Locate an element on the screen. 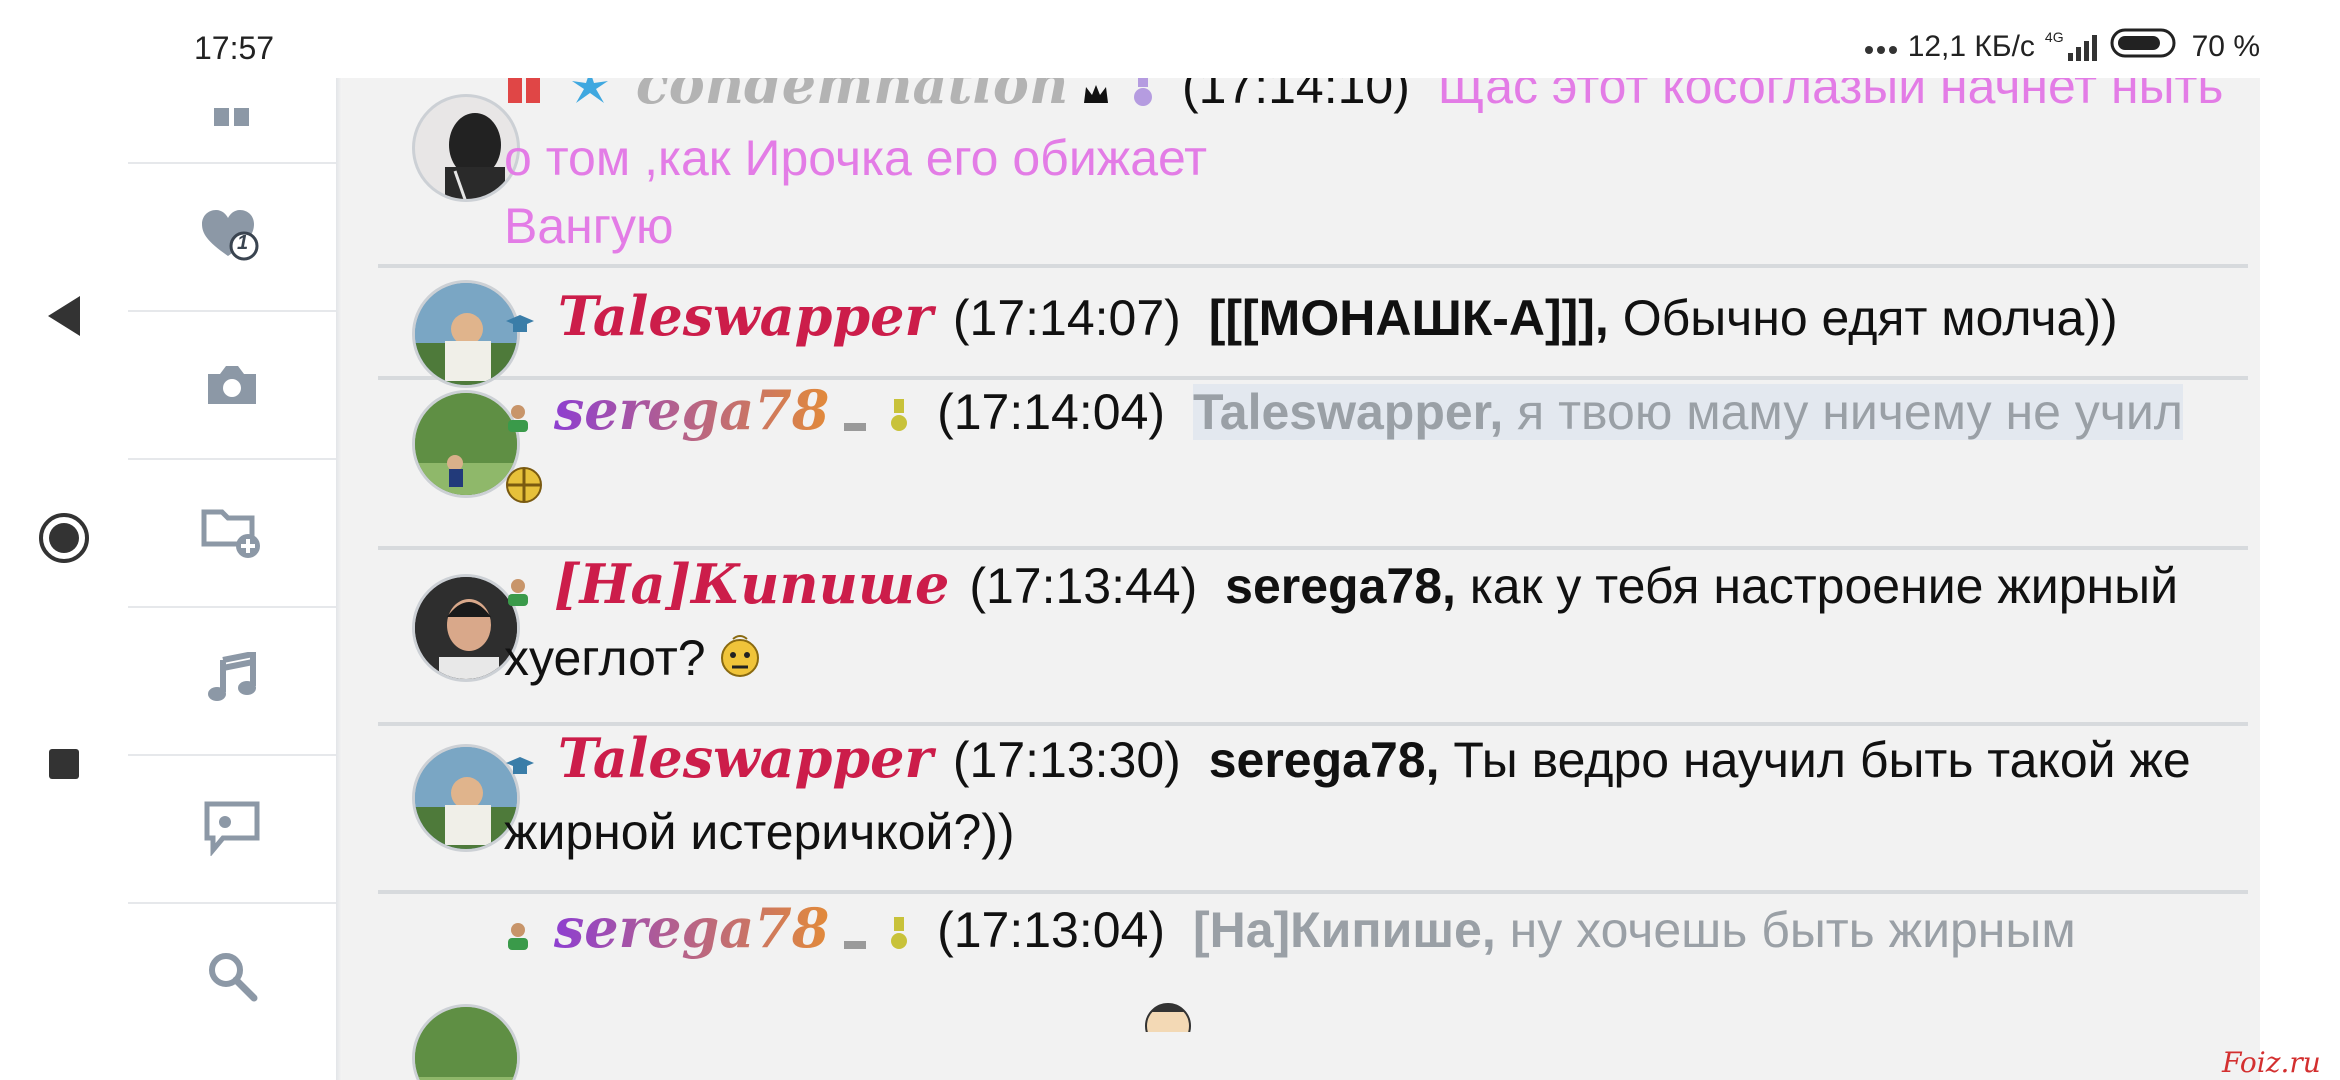 This screenshot has width=2340, height=1080. crown-icon is located at coordinates (1096, 101).